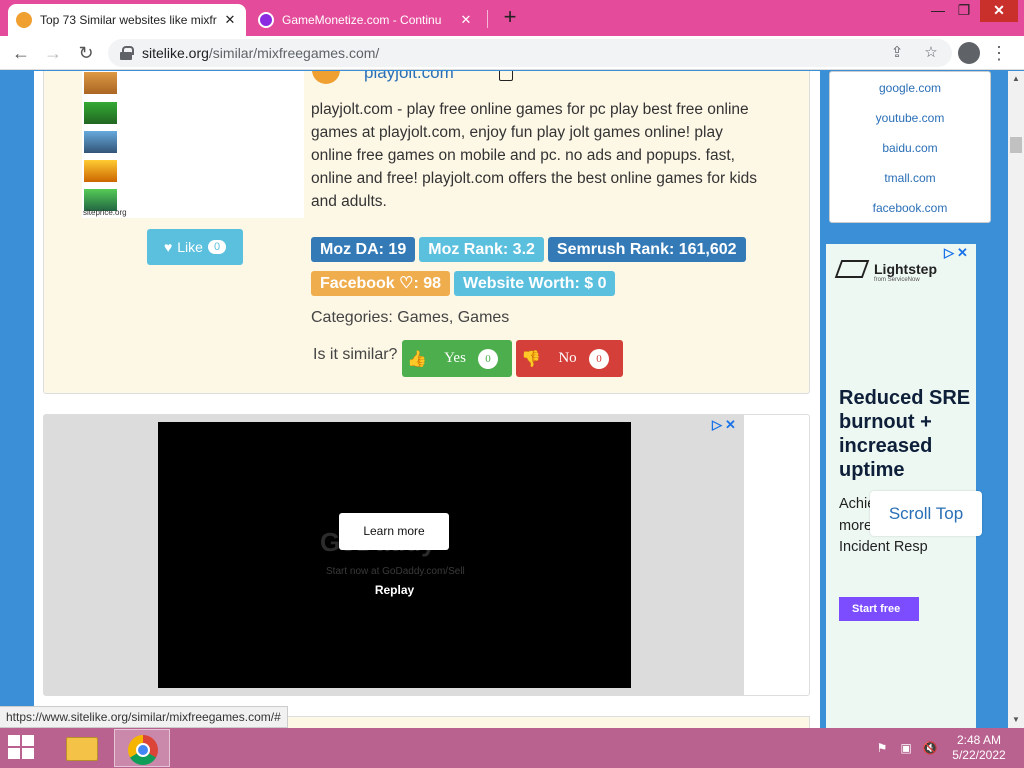 This screenshot has height=768, width=1024. Describe the element at coordinates (175, 53) in the screenshot. I see `url-host: sitelike.org` at that location.